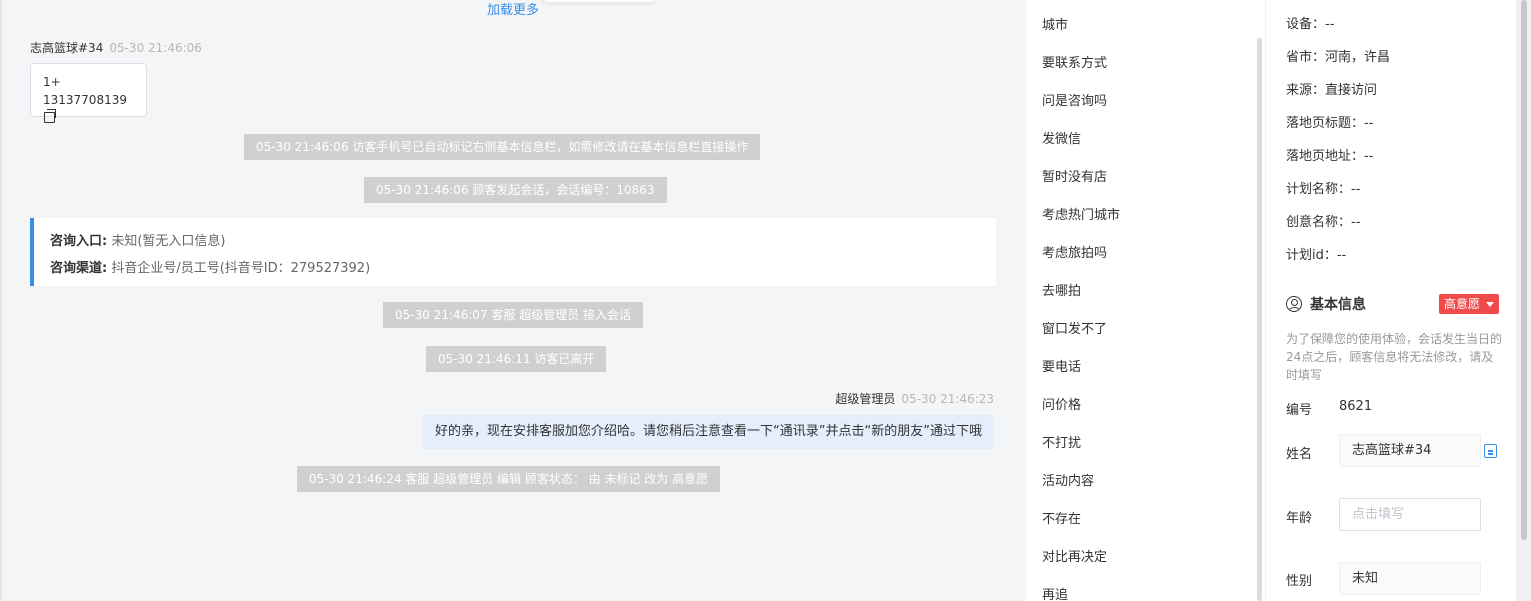 The width and height of the screenshot is (1531, 601). Describe the element at coordinates (1074, 99) in the screenshot. I see `quick-reply-item: 问是咨询吗` at that location.